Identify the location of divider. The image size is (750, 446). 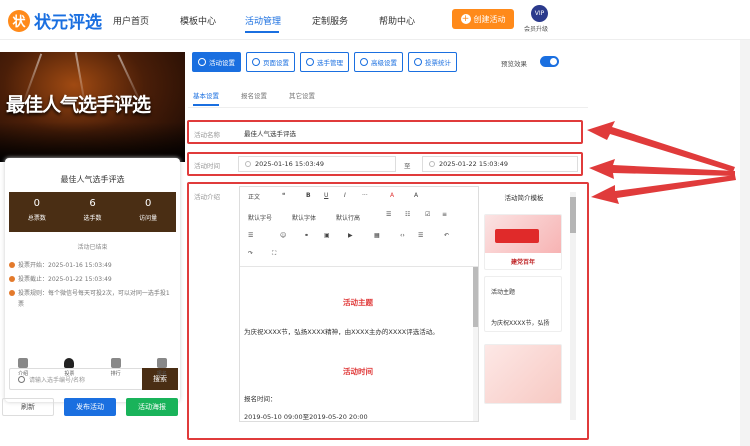
(388, 107).